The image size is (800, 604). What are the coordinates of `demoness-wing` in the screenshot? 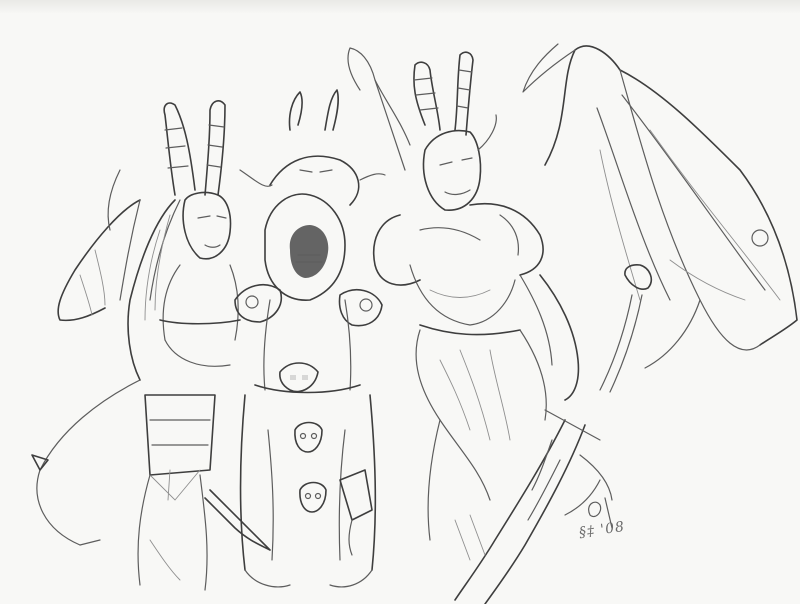 It's located at (99, 245).